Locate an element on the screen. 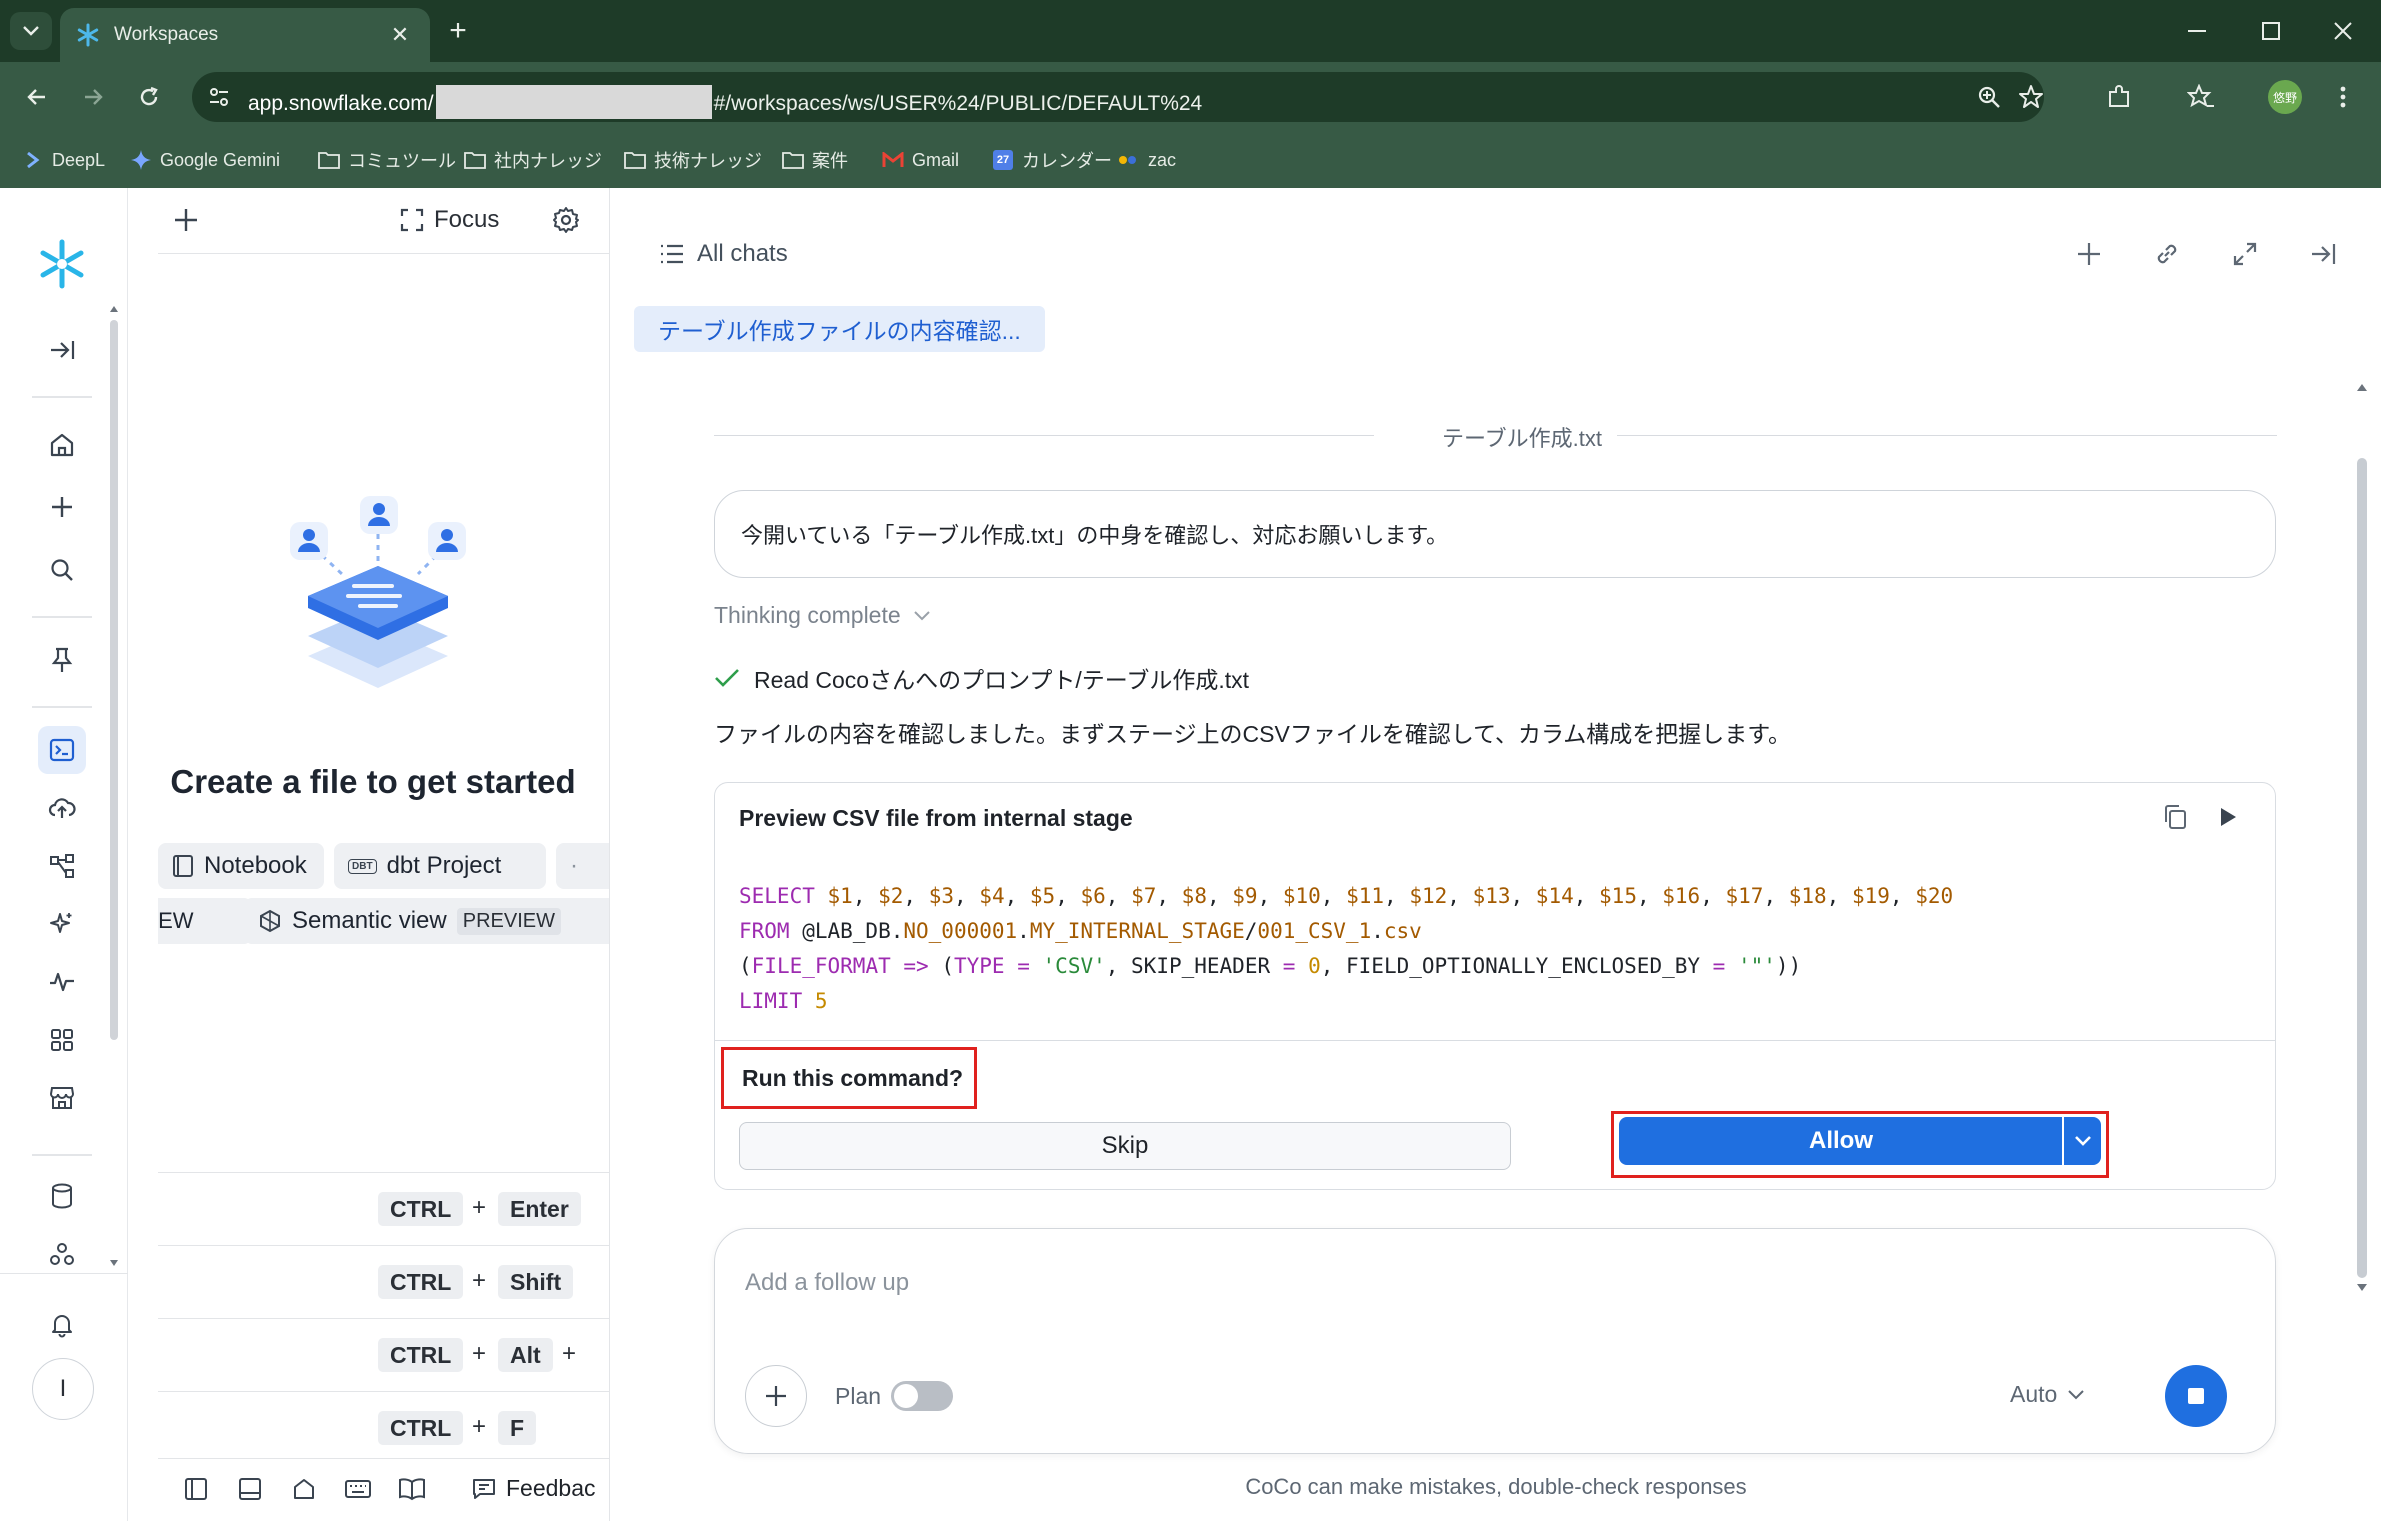 The width and height of the screenshot is (2381, 1521). kbd-key: F is located at coordinates (517, 1428).